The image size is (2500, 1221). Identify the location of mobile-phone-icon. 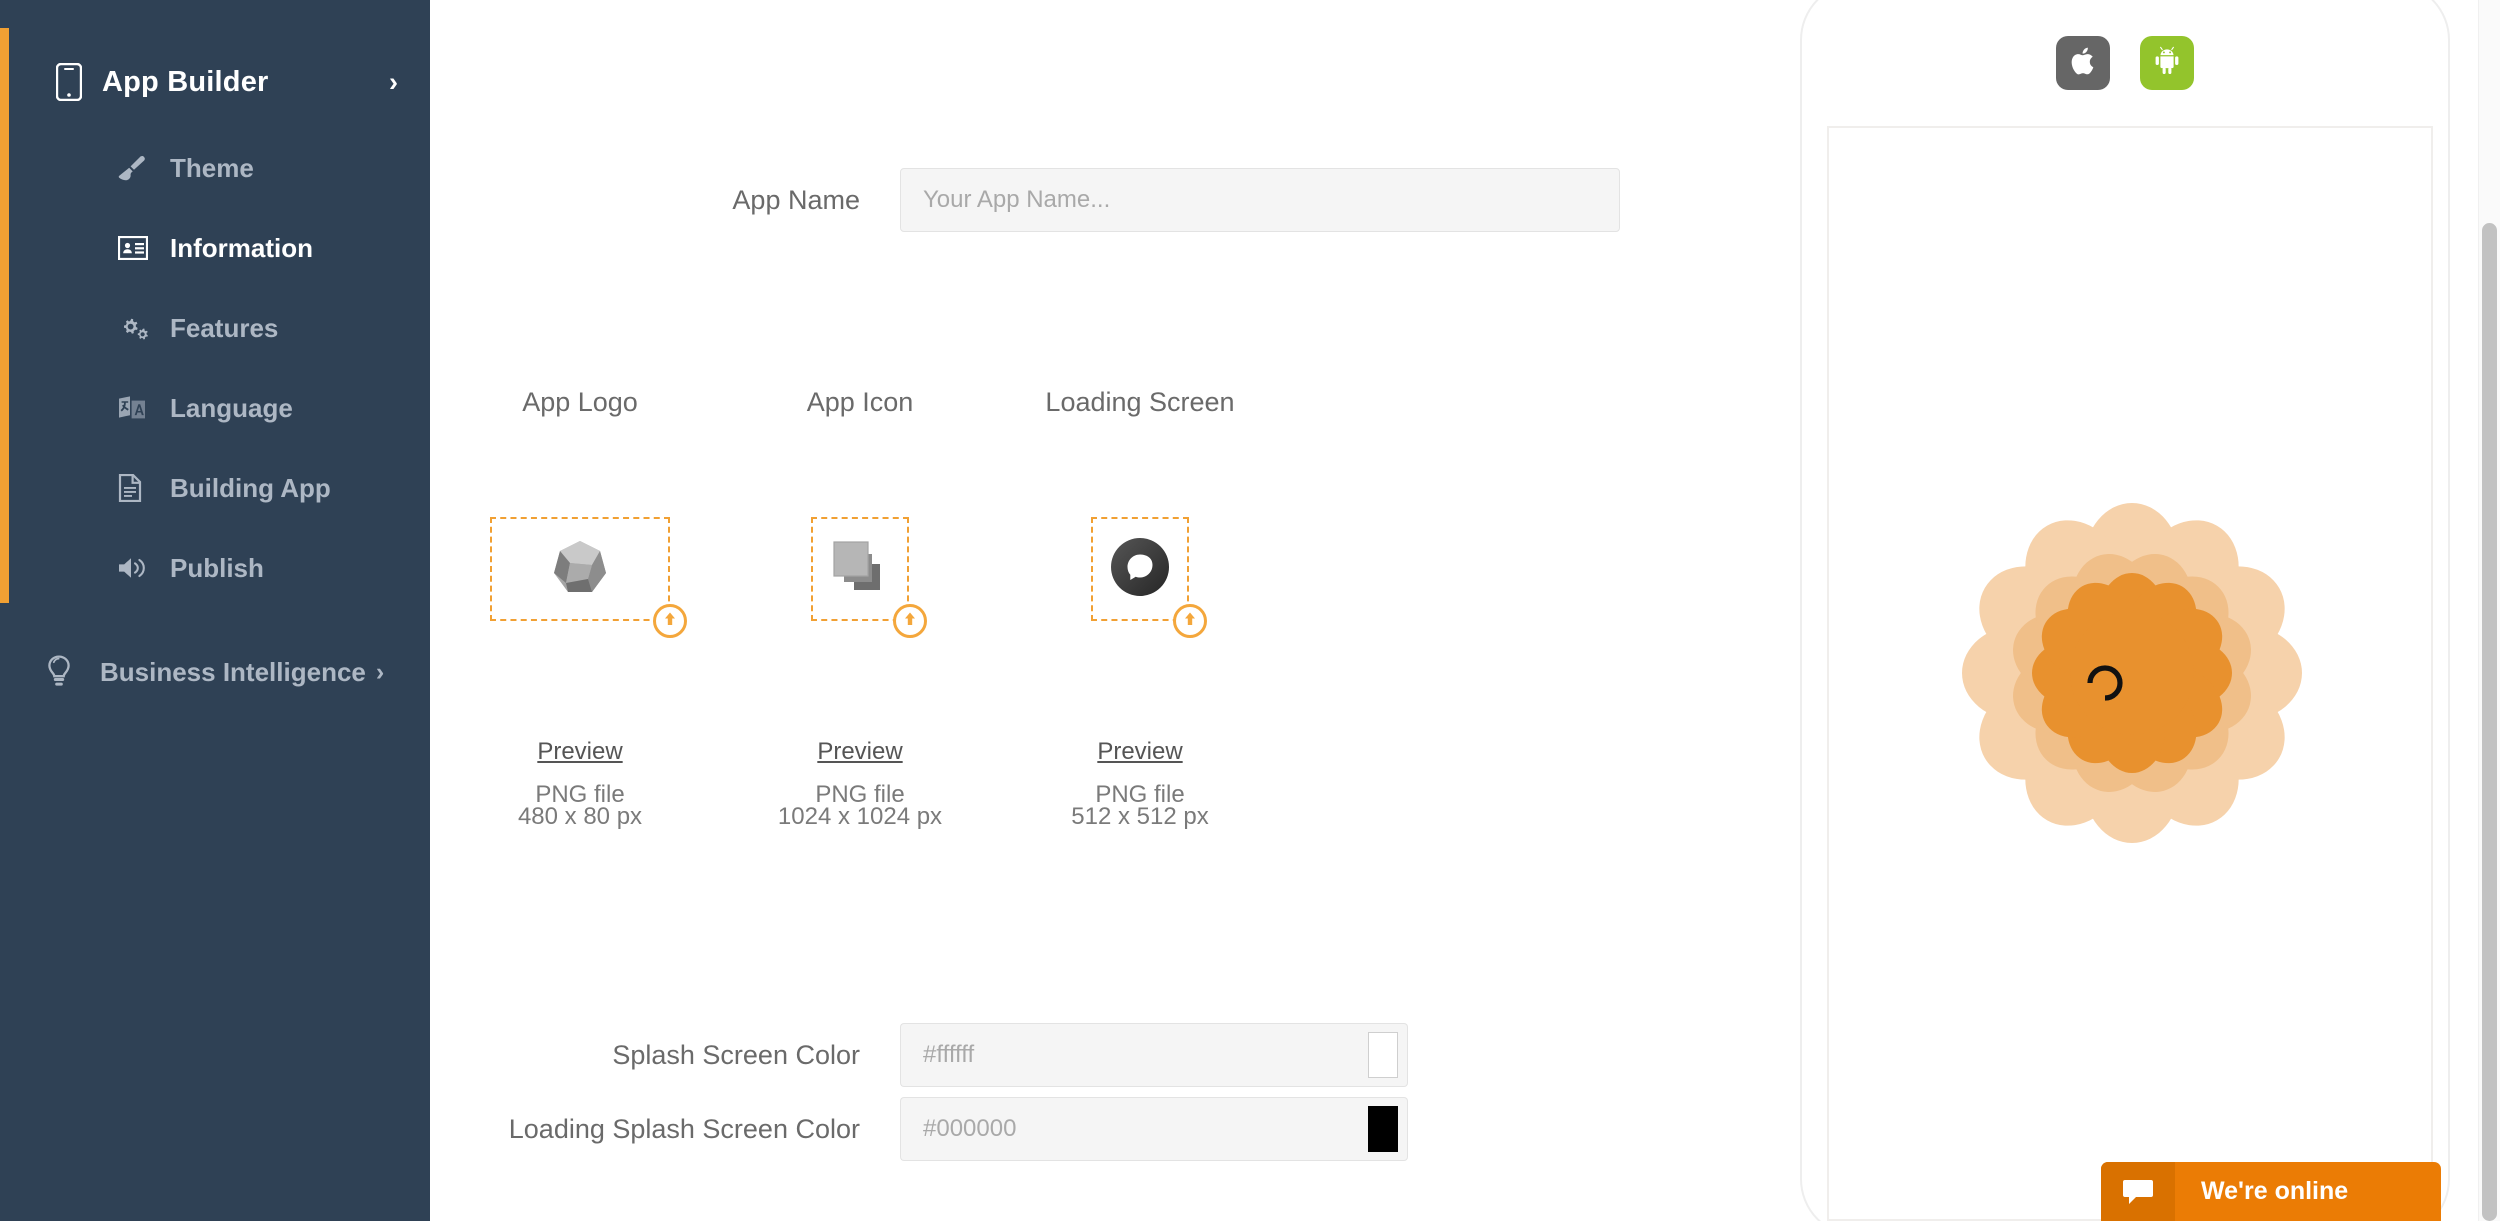
(75, 82).